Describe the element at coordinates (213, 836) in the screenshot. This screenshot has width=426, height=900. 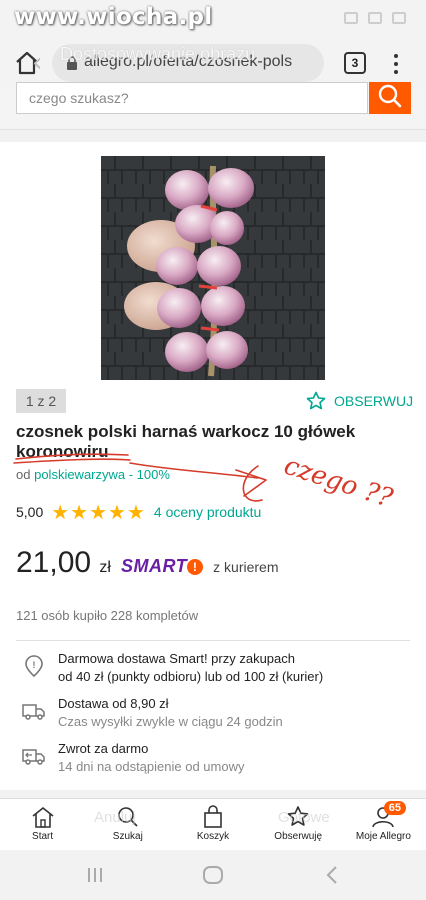
I see `nav-label: Koszyk` at that location.